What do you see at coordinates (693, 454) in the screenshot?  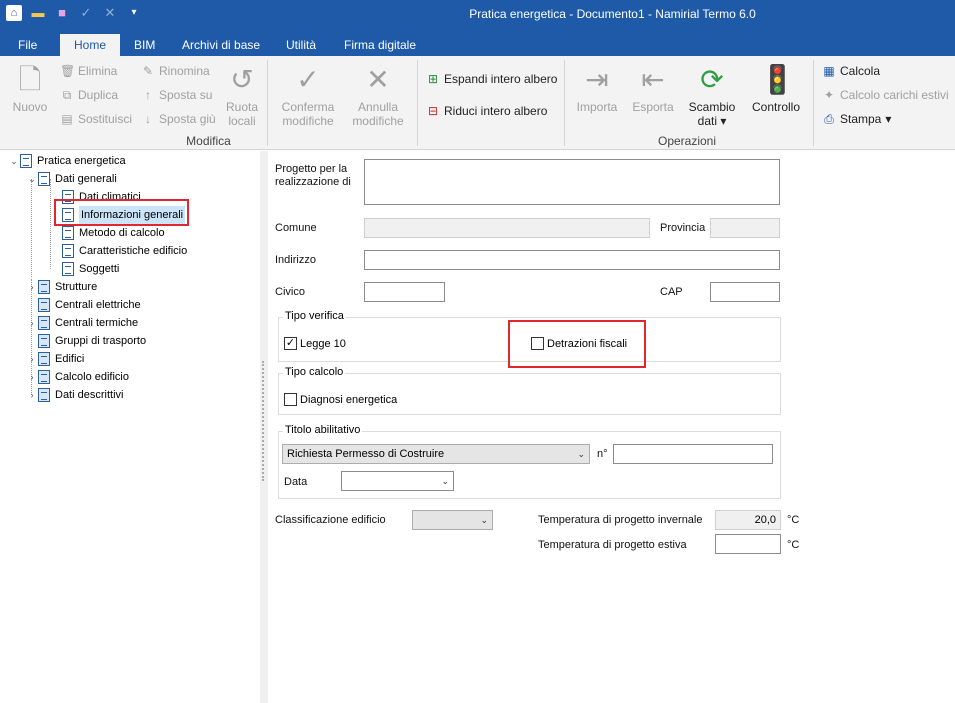 I see `numero-field` at bounding box center [693, 454].